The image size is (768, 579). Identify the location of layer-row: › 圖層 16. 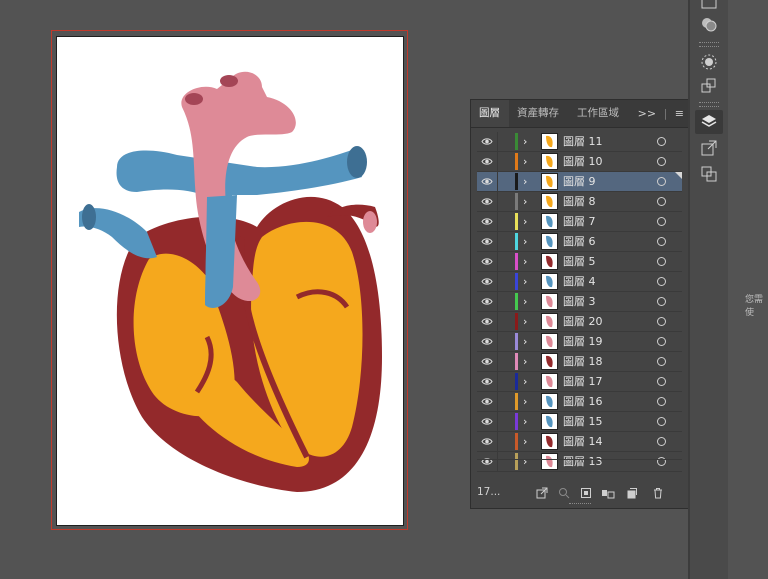
(579, 402).